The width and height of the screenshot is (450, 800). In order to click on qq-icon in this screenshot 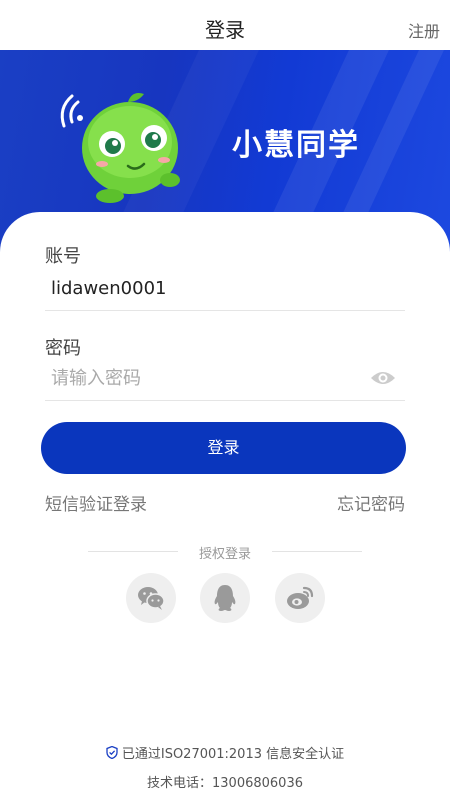, I will do `click(225, 598)`.